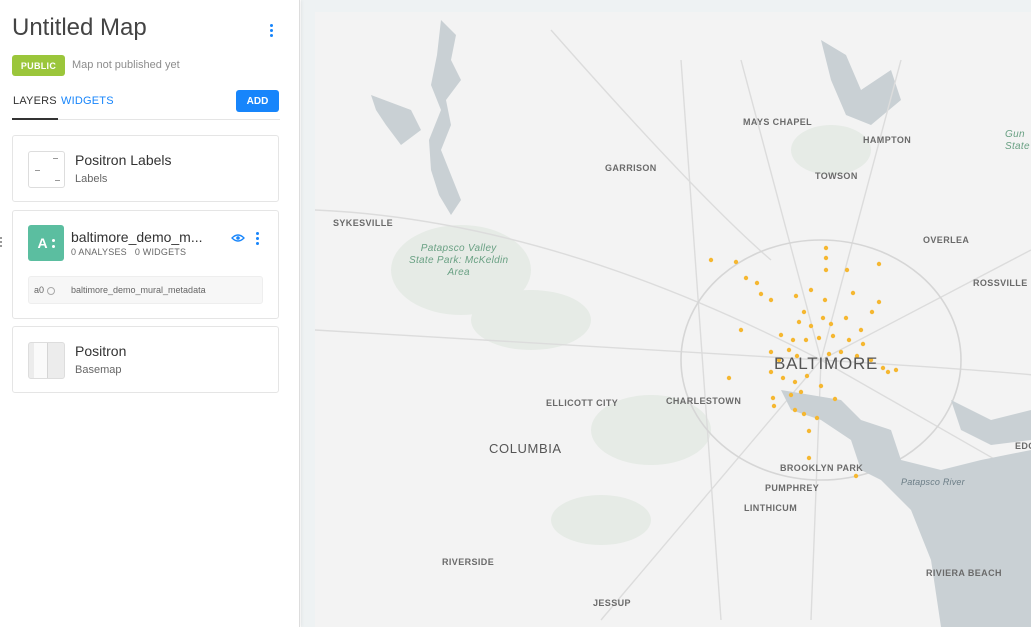 Image resolution: width=1031 pixels, height=627 pixels. What do you see at coordinates (778, 122) in the screenshot?
I see `map-label-mays-chapel: MAYS CHAPEL` at bounding box center [778, 122].